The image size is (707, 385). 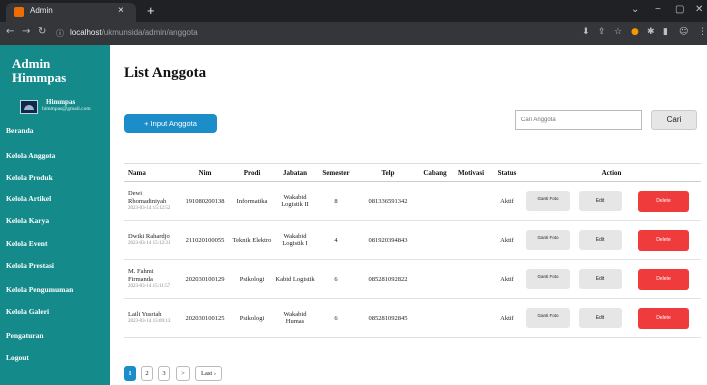 What do you see at coordinates (699, 9) in the screenshot?
I see `close-window-icon: ✕` at bounding box center [699, 9].